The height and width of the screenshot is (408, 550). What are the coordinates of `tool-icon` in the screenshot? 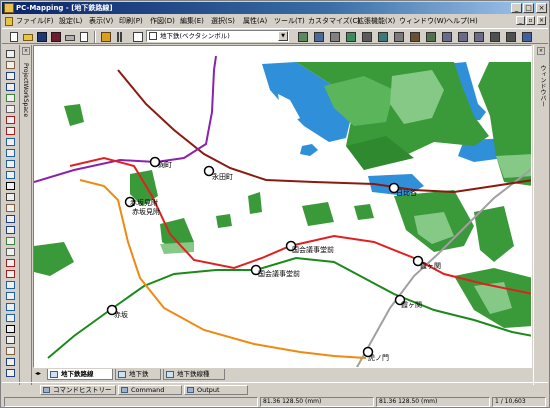 It's located at (106, 37).